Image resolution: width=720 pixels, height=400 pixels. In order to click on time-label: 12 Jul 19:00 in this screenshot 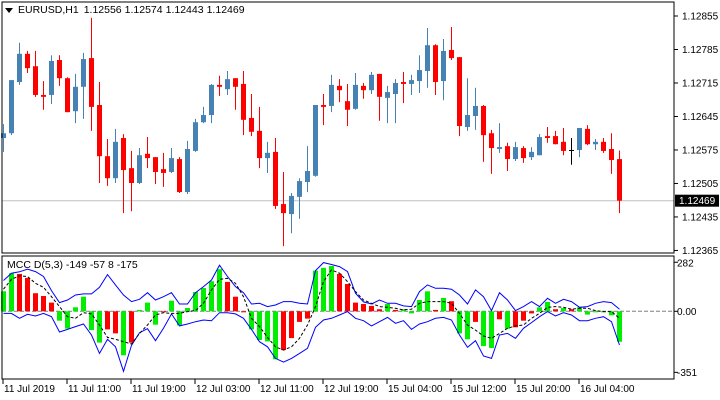, I will do `click(351, 389)`.